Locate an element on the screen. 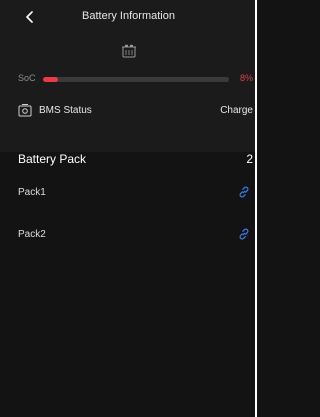 This screenshot has width=320, height=417. bms-status-row: BMS Status Charge is located at coordinates (128, 111).